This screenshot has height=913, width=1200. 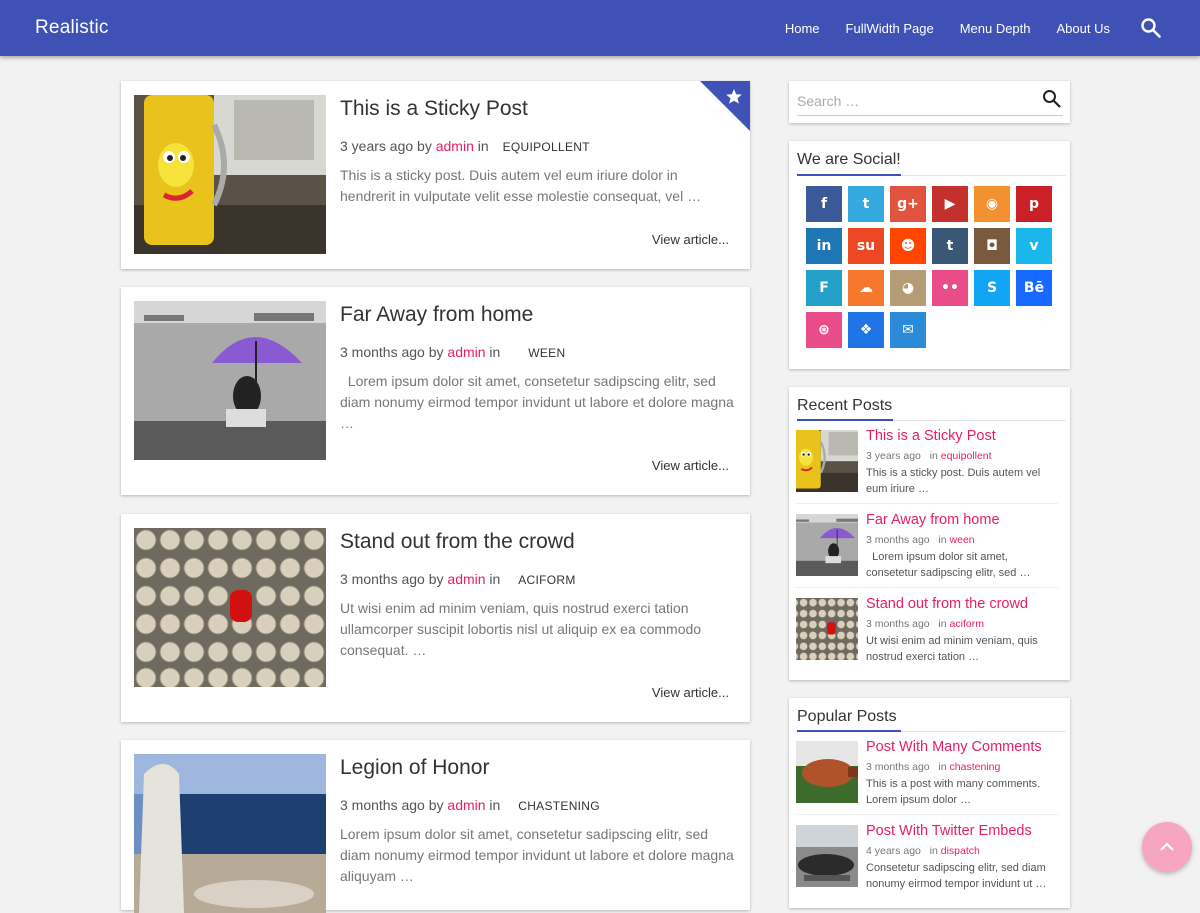 I want to click on post-meta: 3 years ago by admin in EQUIPOLLENT, so click(x=465, y=146).